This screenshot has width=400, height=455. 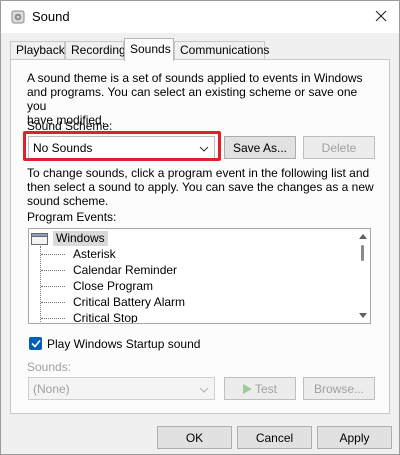 What do you see at coordinates (125, 270) in the screenshot?
I see `list-item: Calendar Reminder` at bounding box center [125, 270].